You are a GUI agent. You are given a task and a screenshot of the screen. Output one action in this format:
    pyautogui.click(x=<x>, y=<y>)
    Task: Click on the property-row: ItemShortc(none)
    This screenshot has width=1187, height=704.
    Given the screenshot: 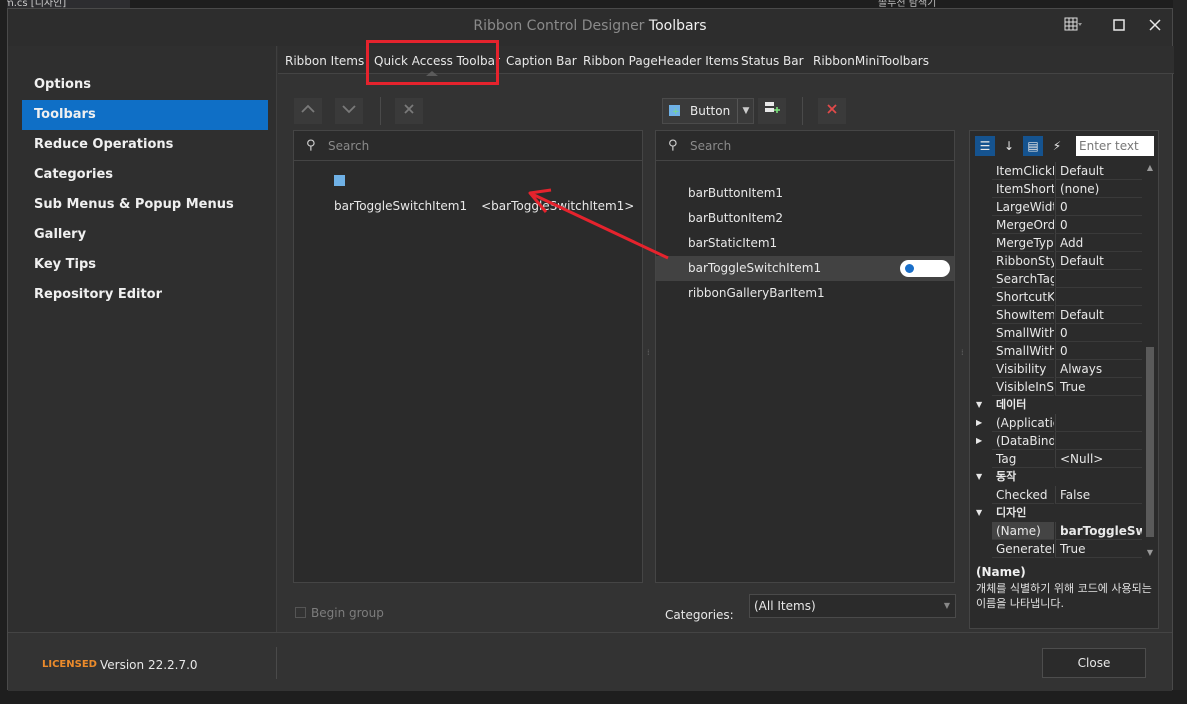 What is the action you would take?
    pyautogui.click(x=1056, y=189)
    